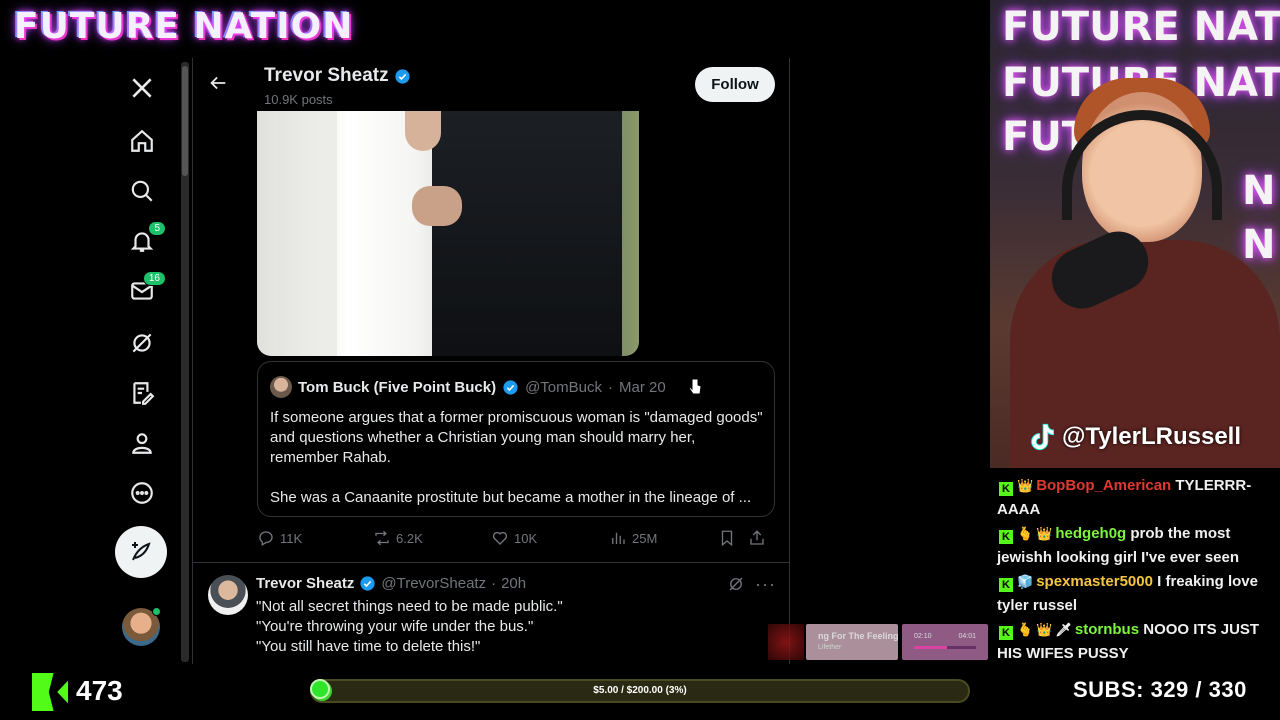 The width and height of the screenshot is (1280, 720). I want to click on tiktok-handle-overlay: @TylerLRussell, so click(1134, 437).